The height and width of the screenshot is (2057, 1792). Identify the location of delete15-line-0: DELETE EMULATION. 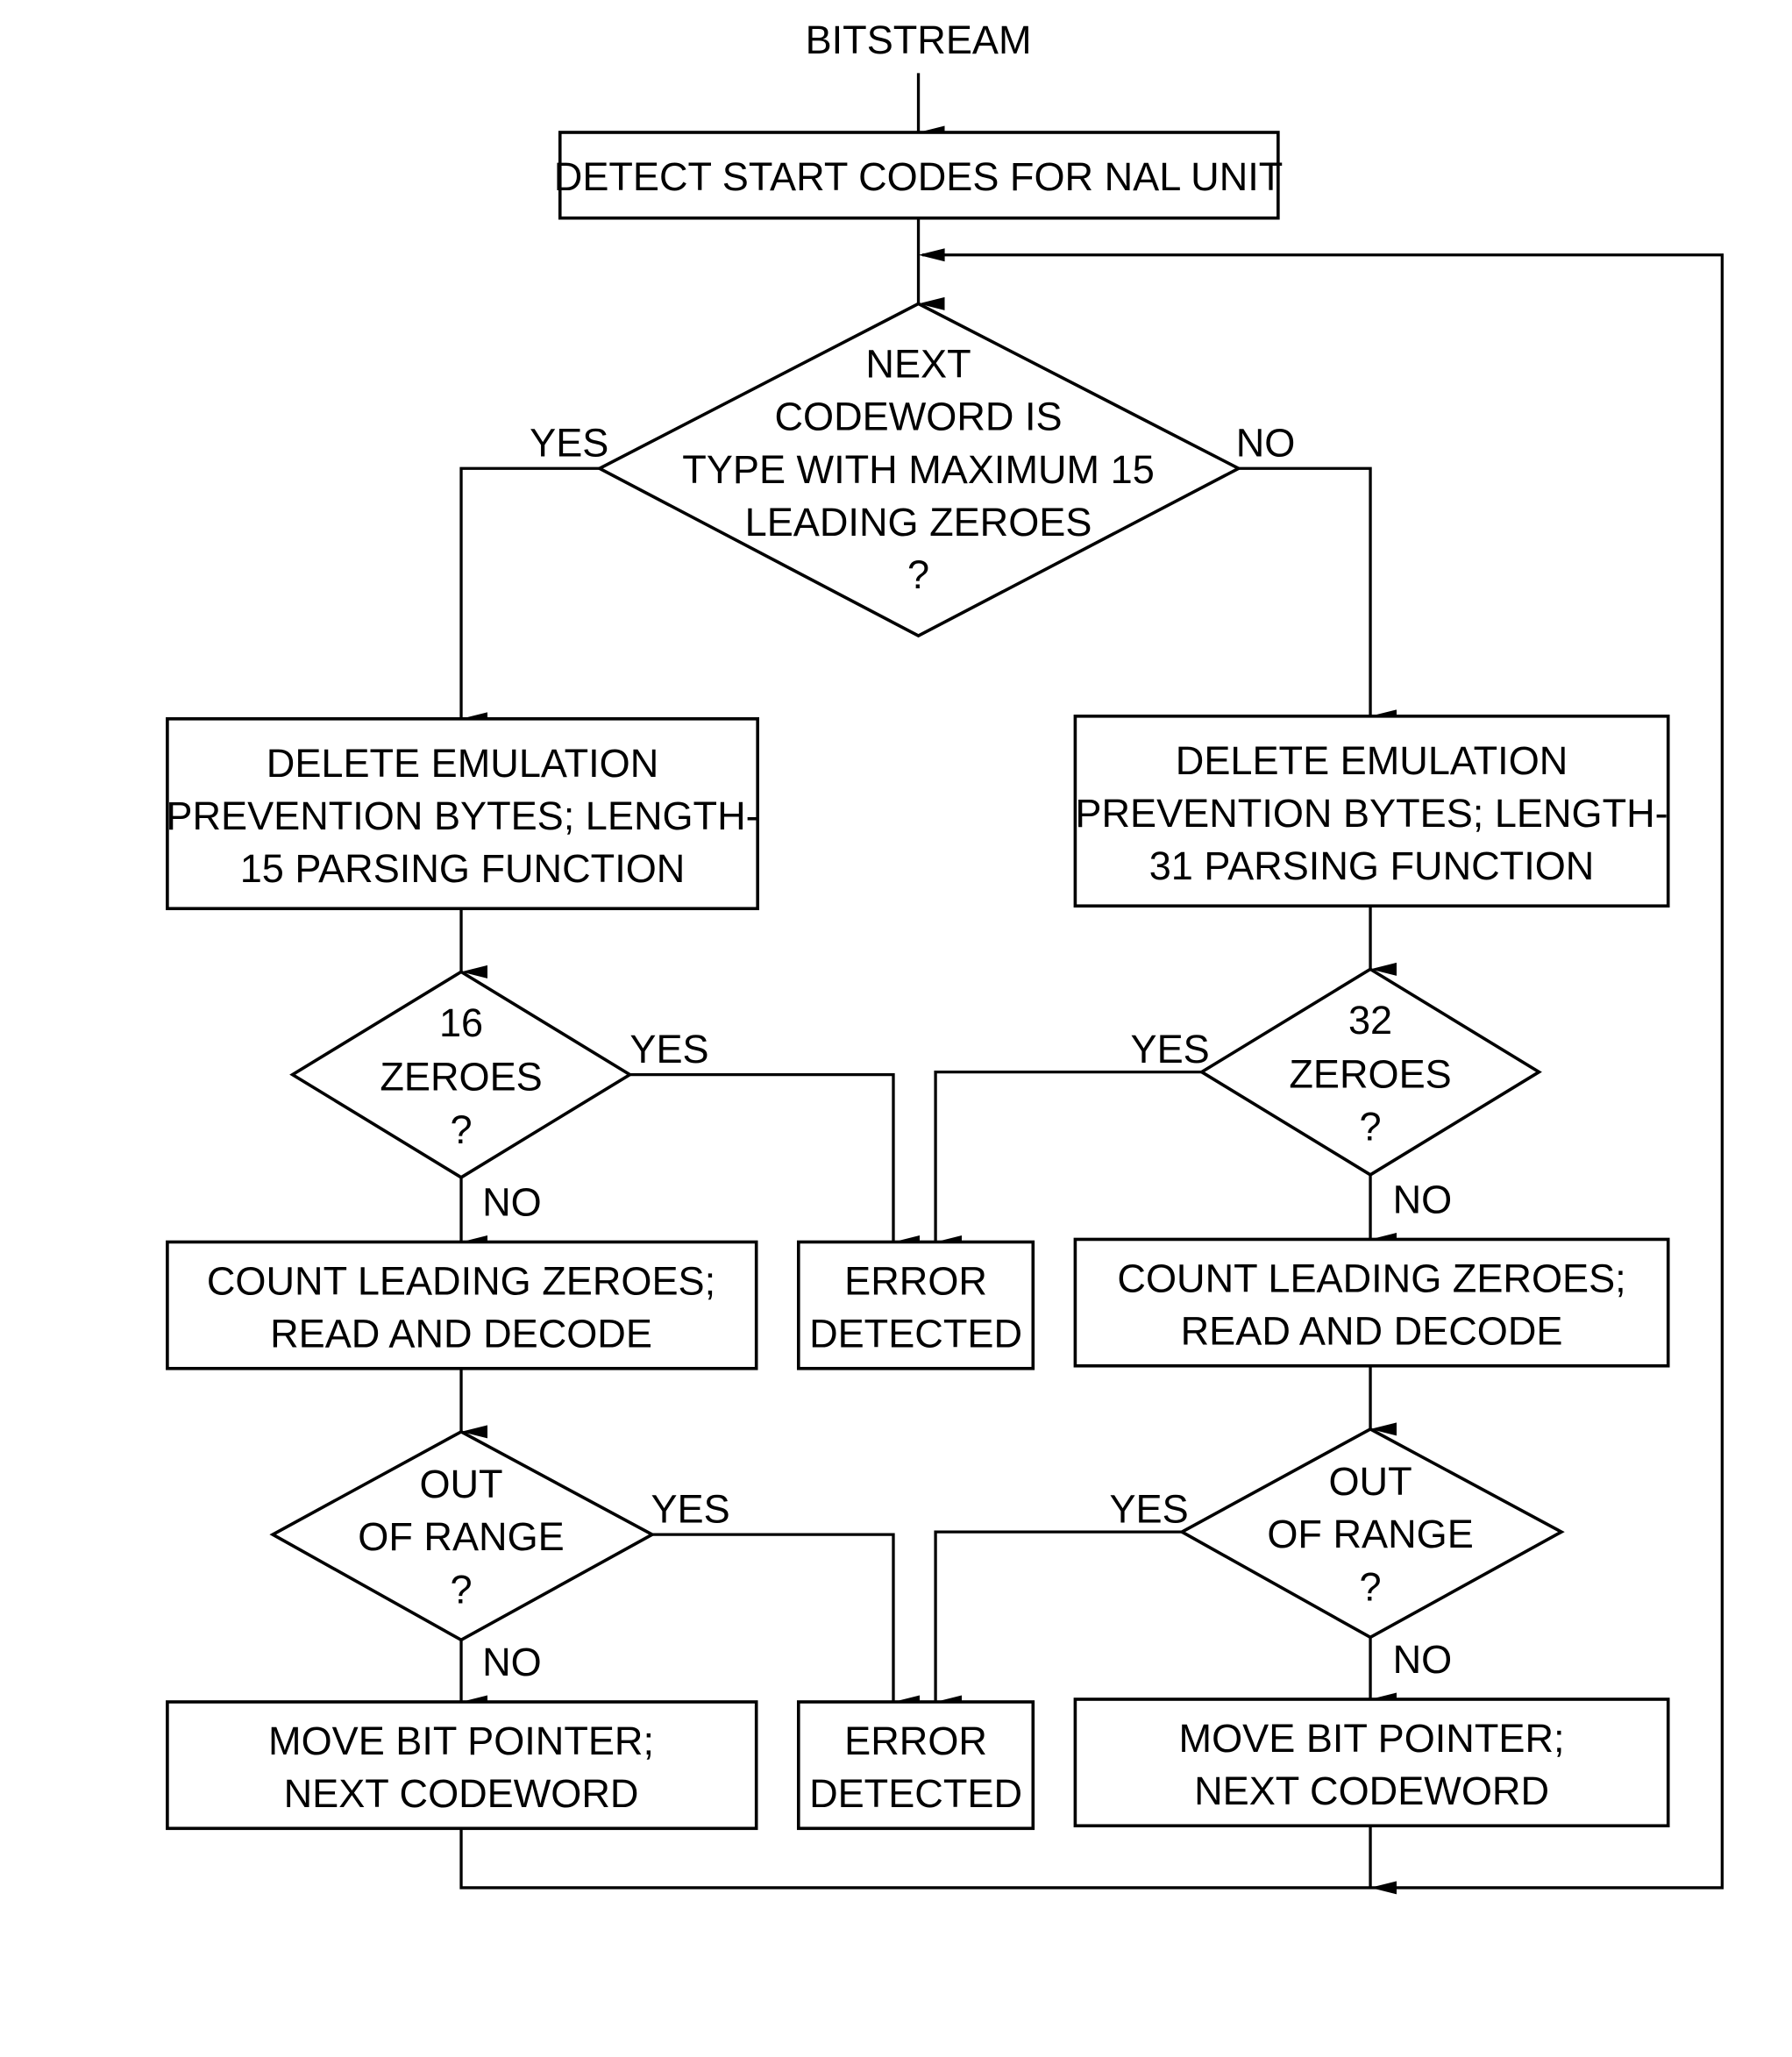
(463, 763).